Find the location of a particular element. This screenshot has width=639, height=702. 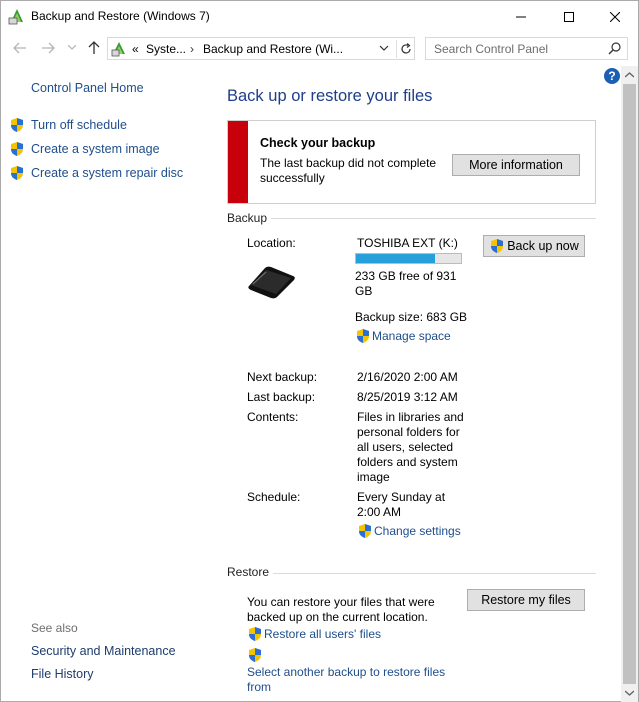

back-up-now-button: Back up now is located at coordinates (534, 246).